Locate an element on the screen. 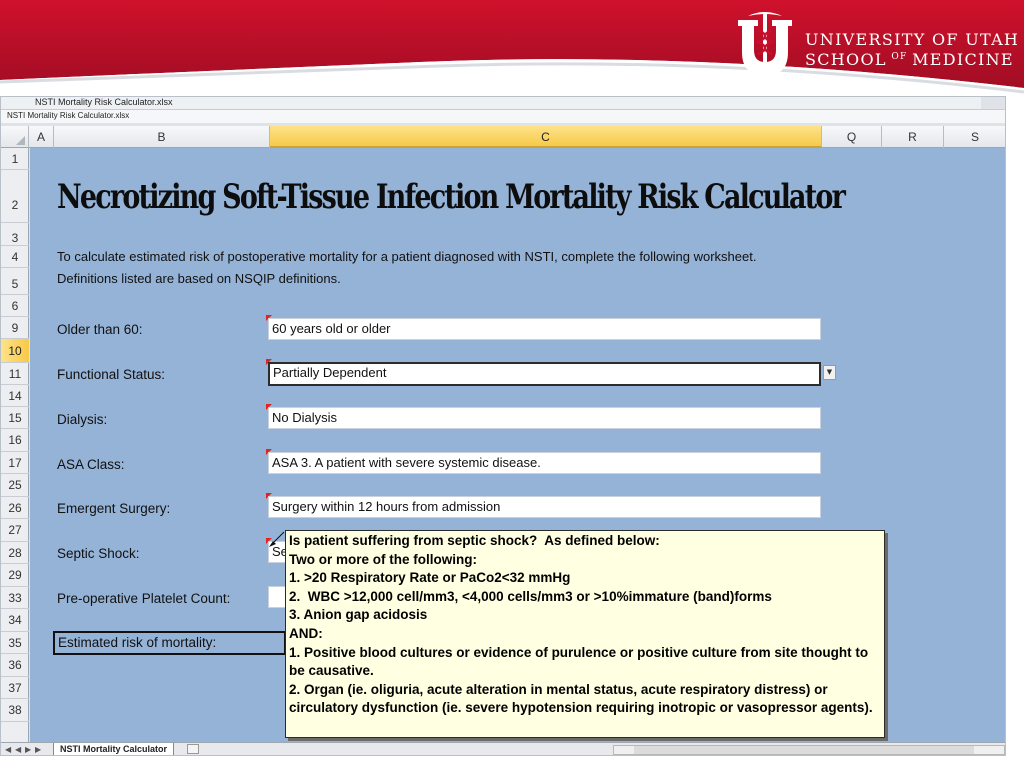  background-window-title: NSTI Mortality Risk Calculator.xlsx is located at coordinates (104, 102).